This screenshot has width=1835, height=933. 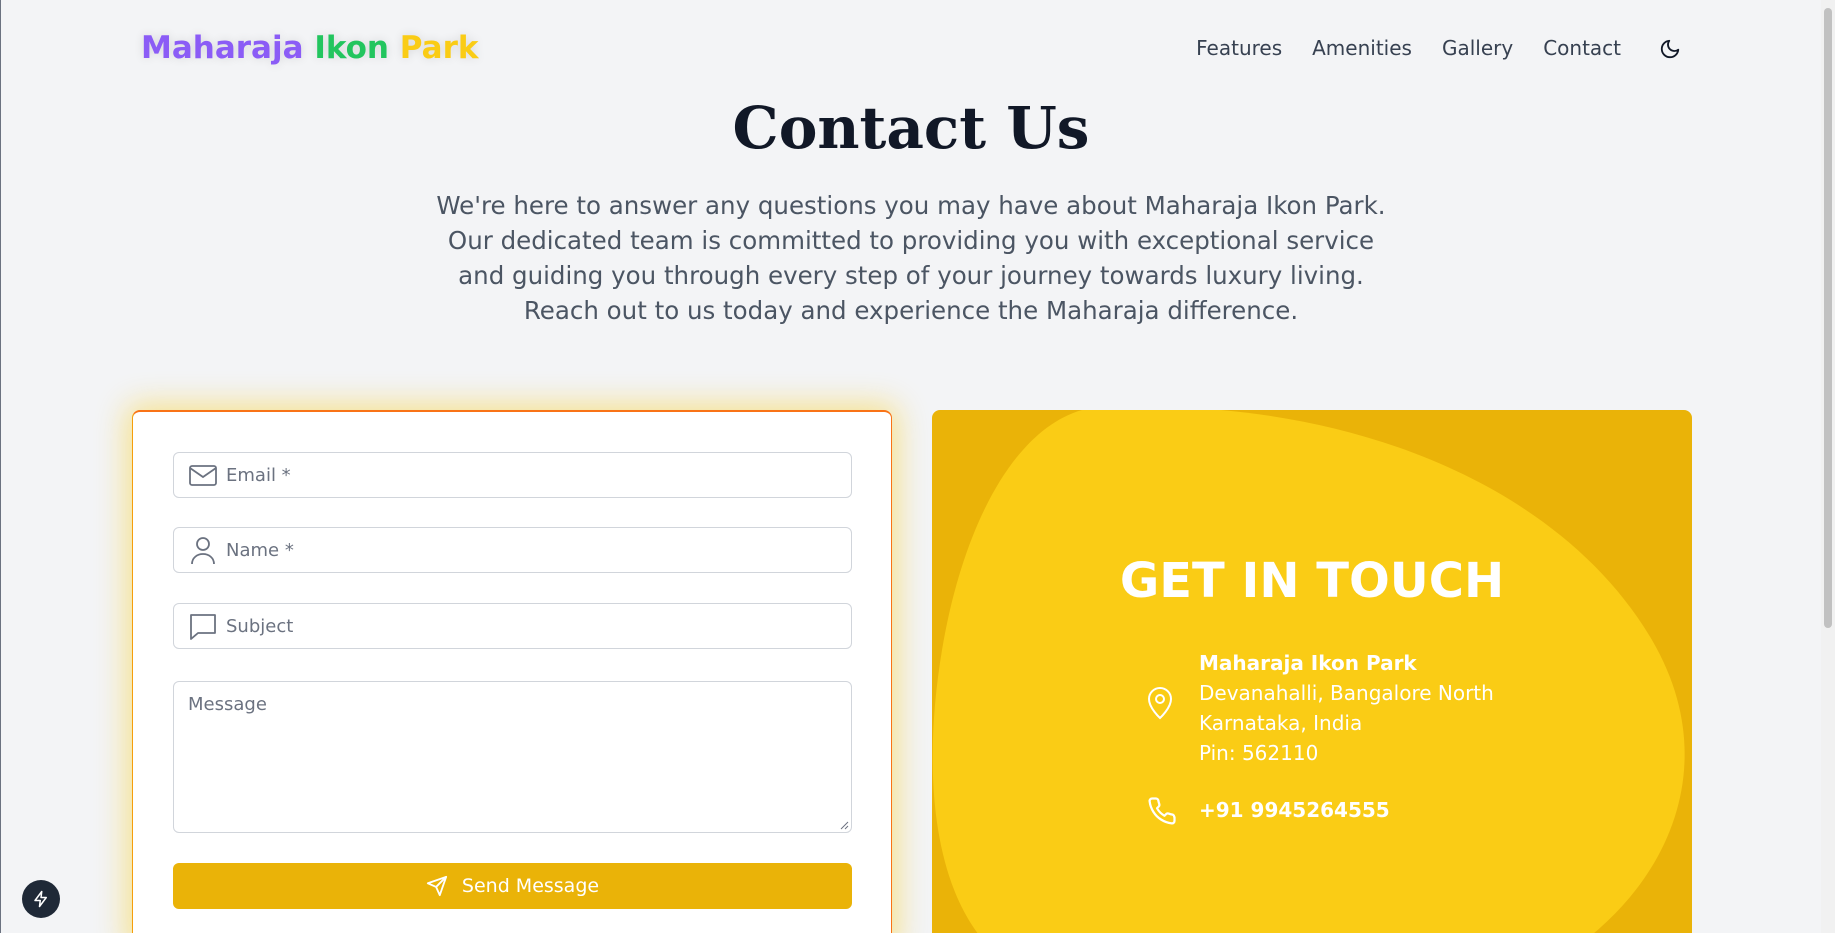 What do you see at coordinates (844, 825) in the screenshot?
I see `resize-handle-icon` at bounding box center [844, 825].